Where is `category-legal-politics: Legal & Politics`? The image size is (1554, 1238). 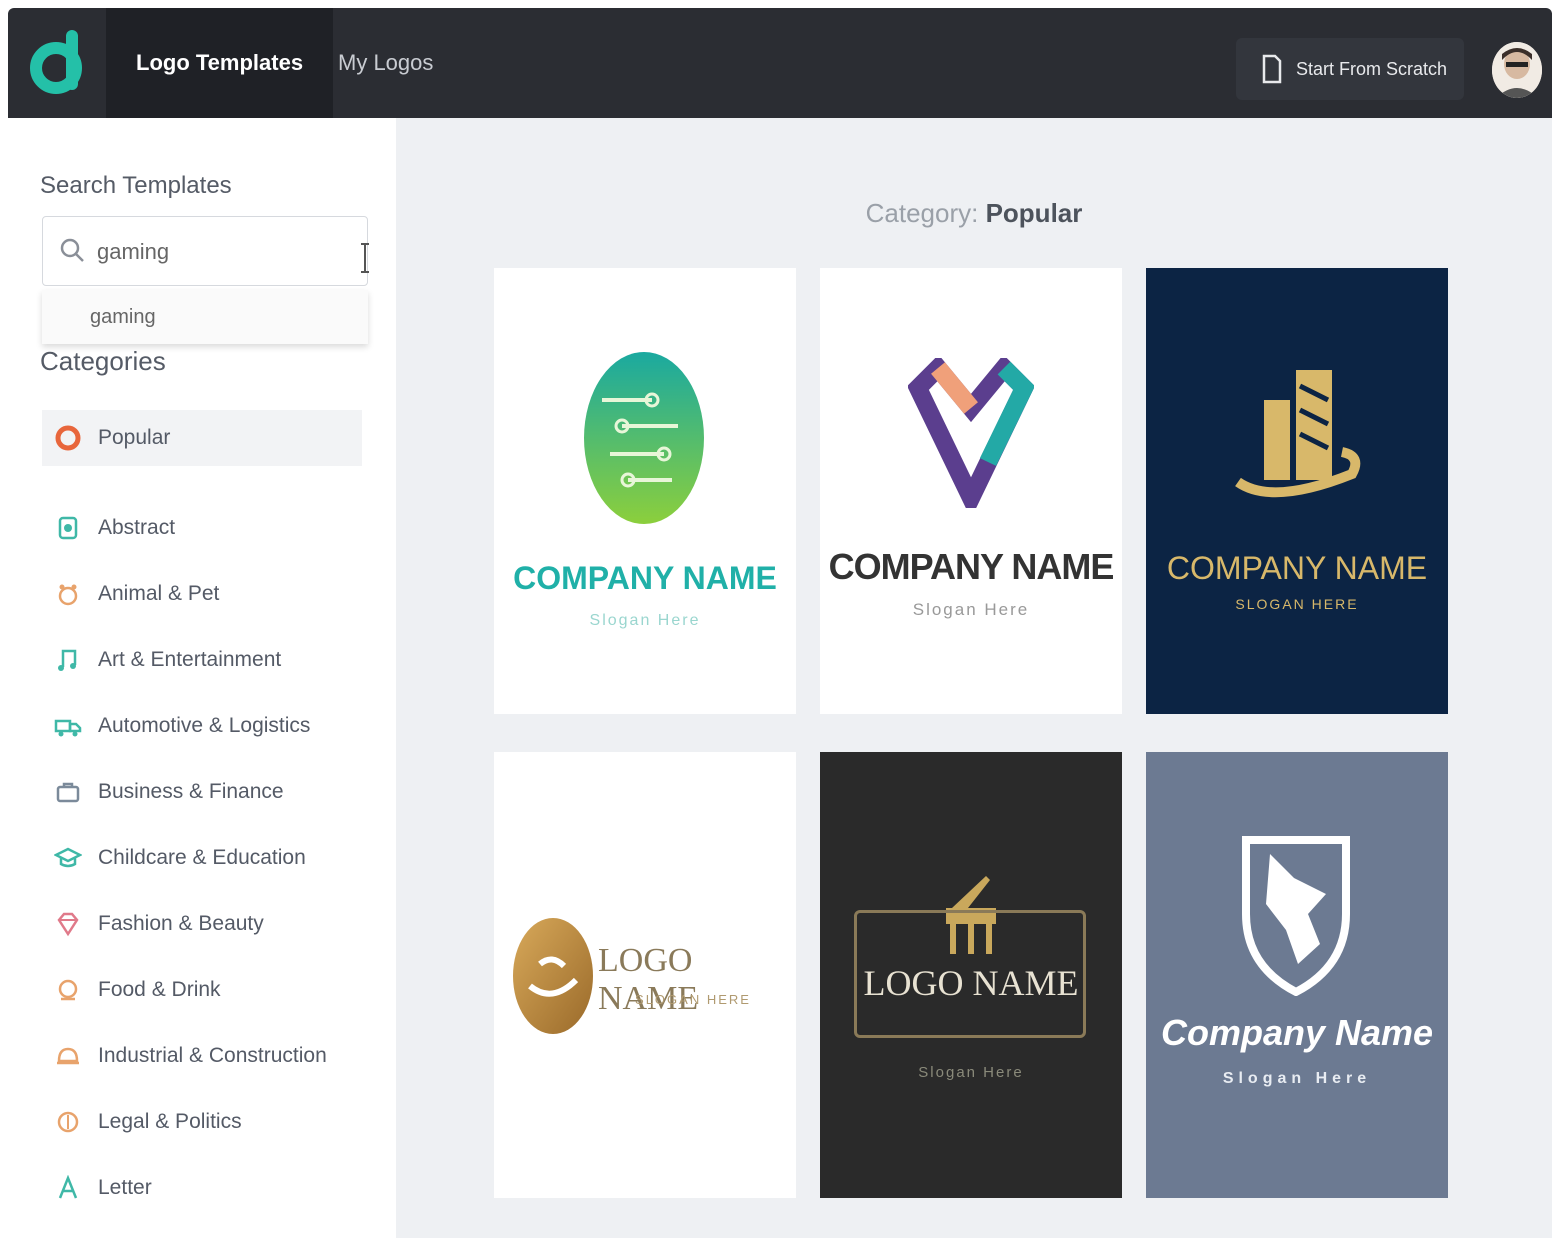
category-legal-politics: Legal & Politics is located at coordinates (202, 1122).